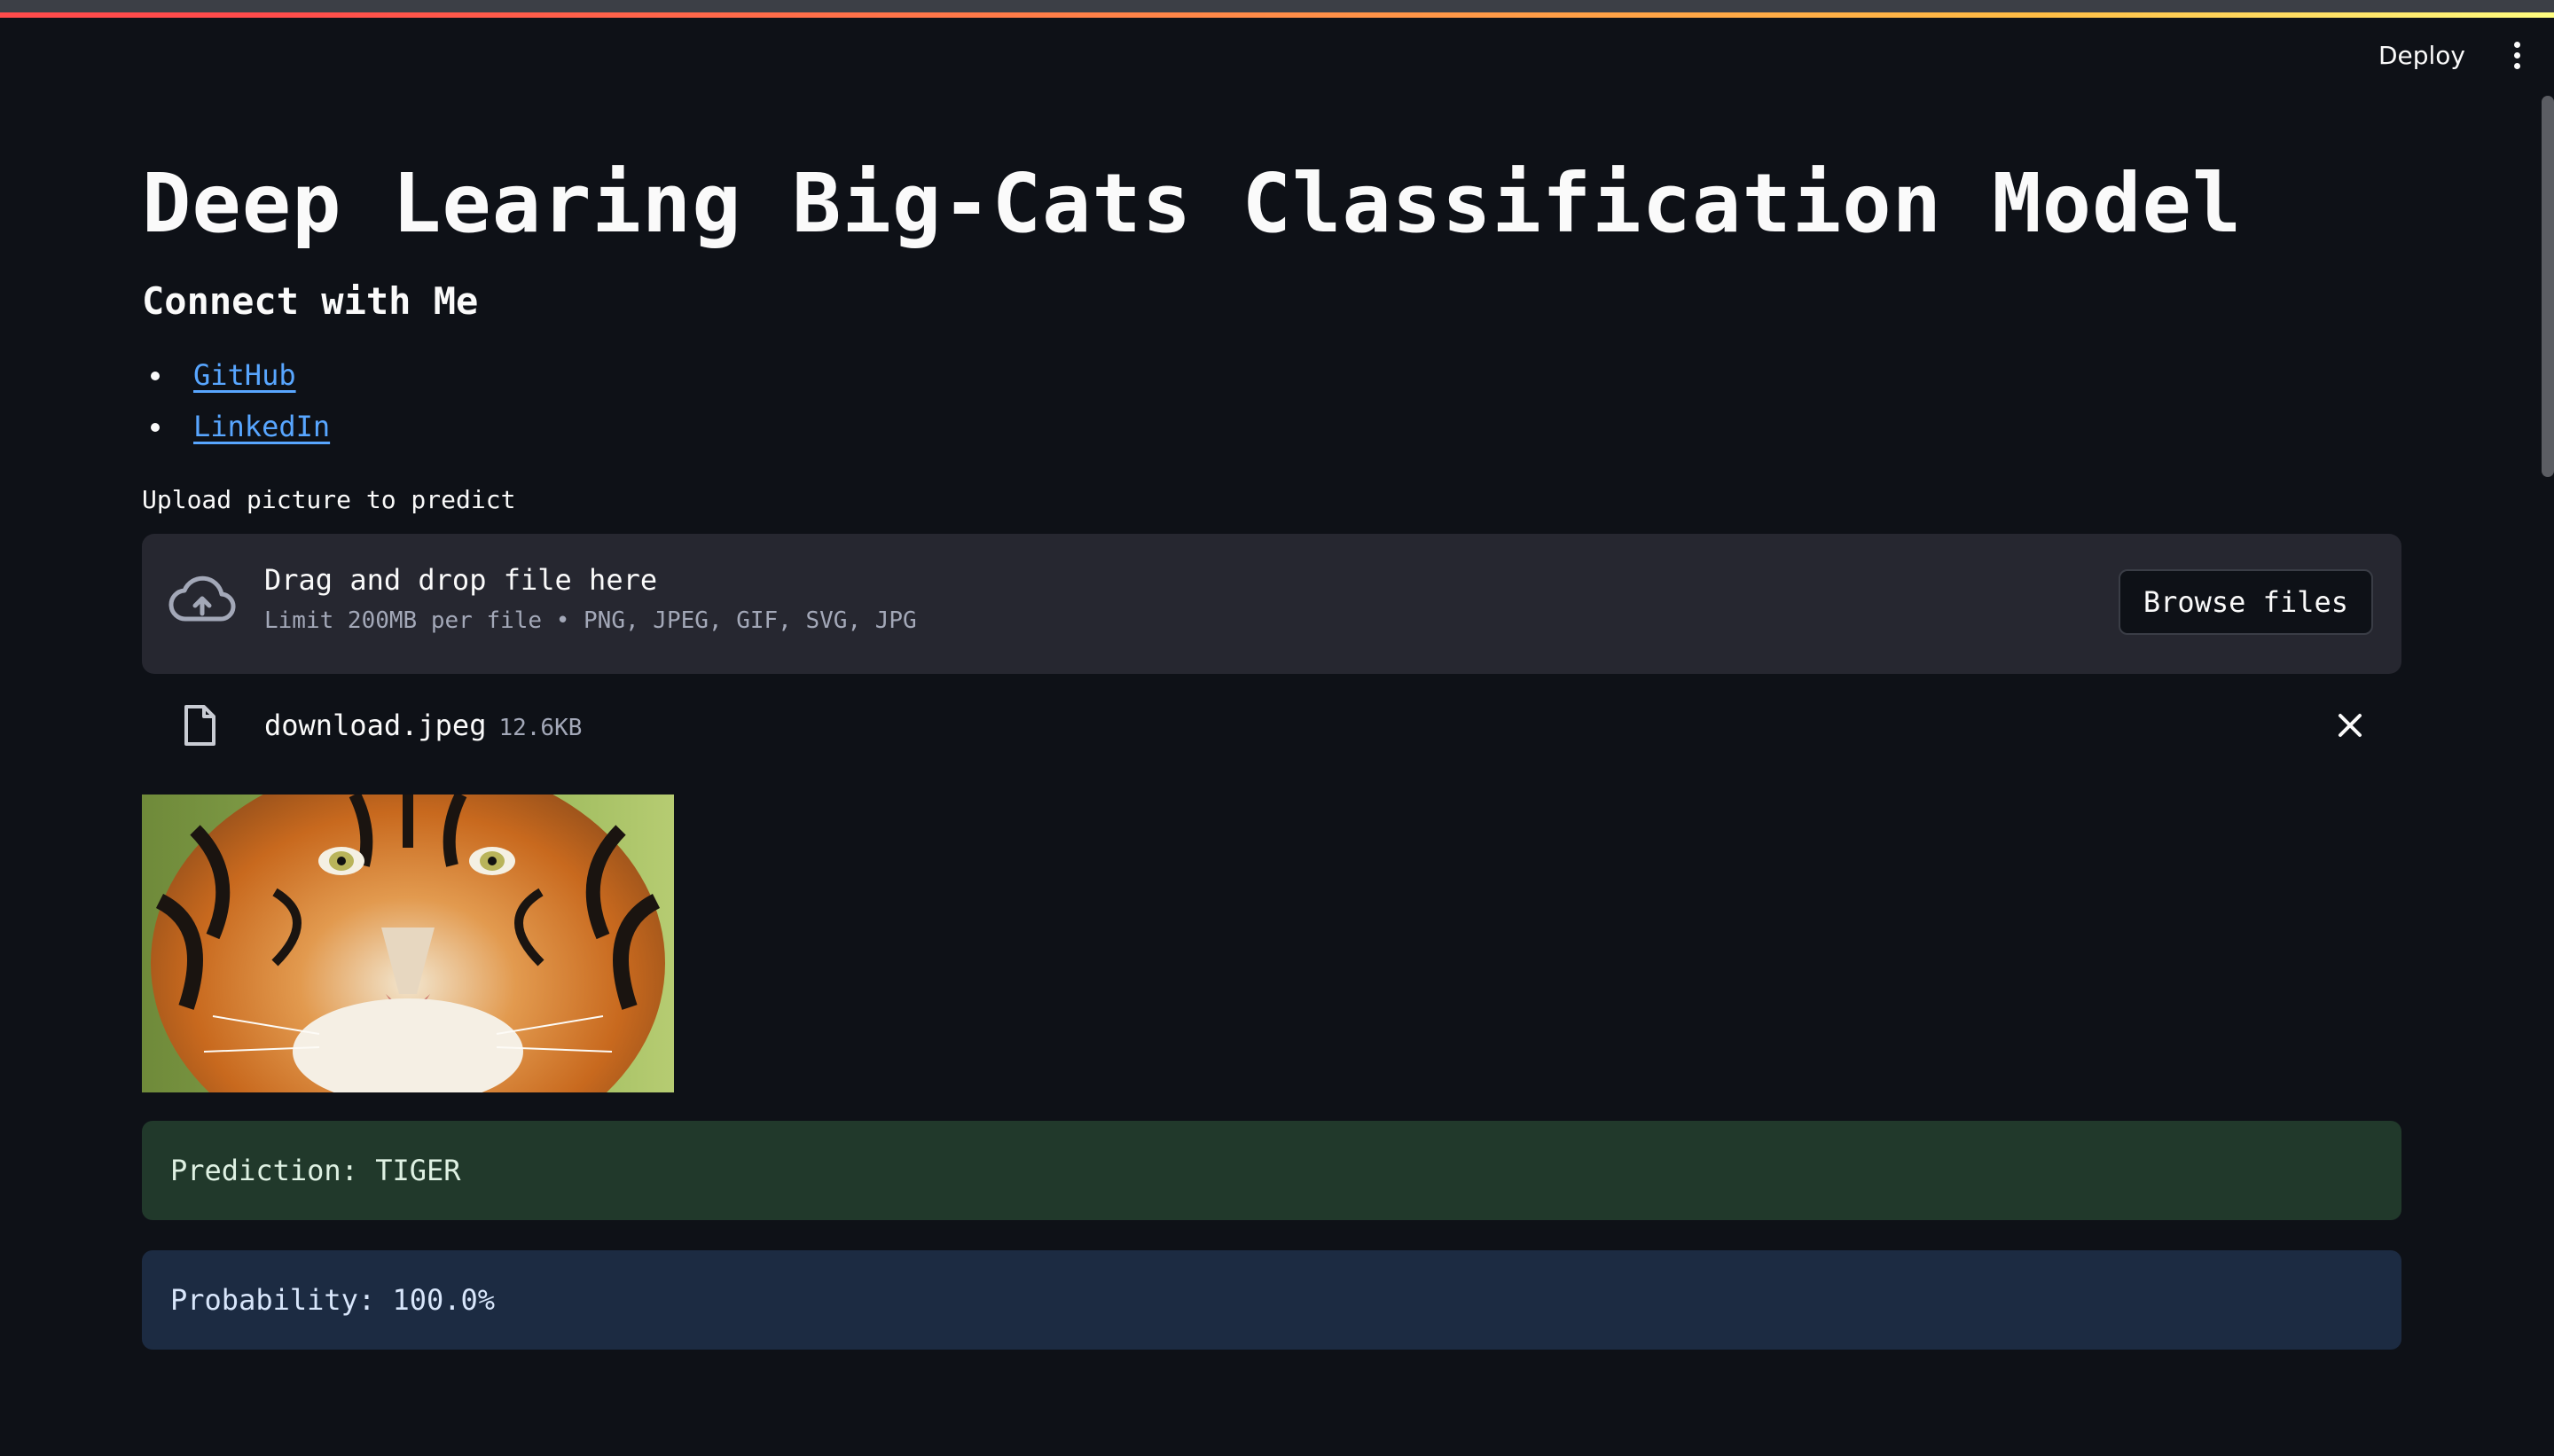 The height and width of the screenshot is (1456, 2554). Describe the element at coordinates (461, 580) in the screenshot. I see `dropzone-title: Drag and drop file here` at that location.